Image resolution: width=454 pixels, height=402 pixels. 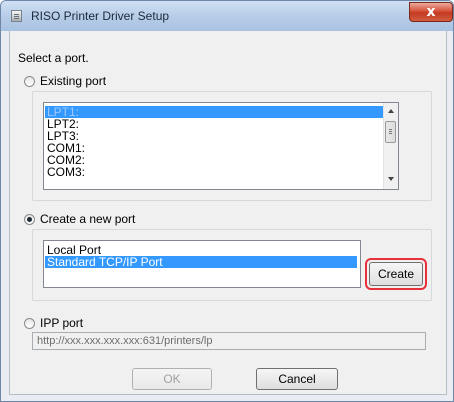 What do you see at coordinates (100, 16) in the screenshot?
I see `window-title: RISO Printer Driver Setup` at bounding box center [100, 16].